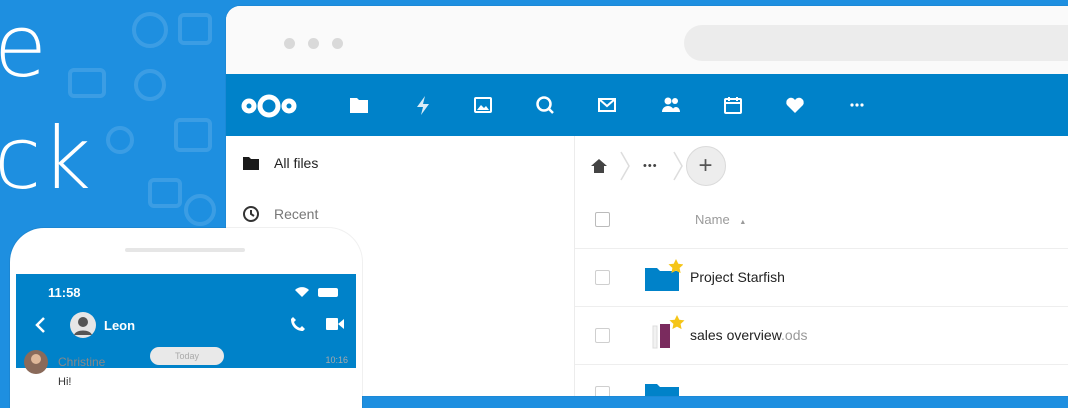 The width and height of the screenshot is (1068, 408). I want to click on sidebar-item-recent: Recent, so click(280, 214).